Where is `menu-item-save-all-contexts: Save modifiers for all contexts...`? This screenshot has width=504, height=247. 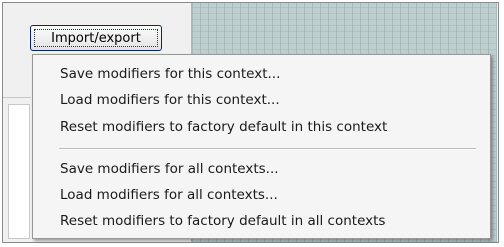 menu-item-save-all-contexts: Save modifiers for all contexts... is located at coordinates (261, 169).